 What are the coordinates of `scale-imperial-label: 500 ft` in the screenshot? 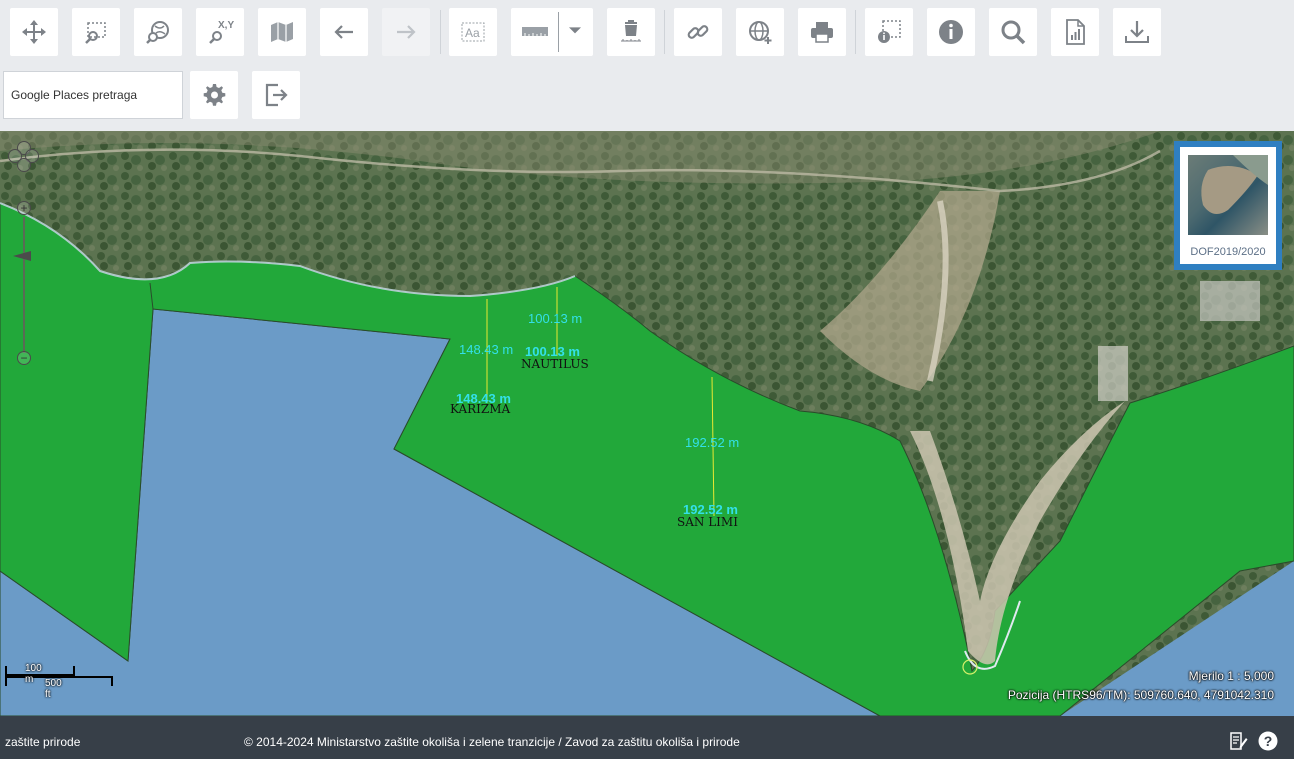 It's located at (53, 689).